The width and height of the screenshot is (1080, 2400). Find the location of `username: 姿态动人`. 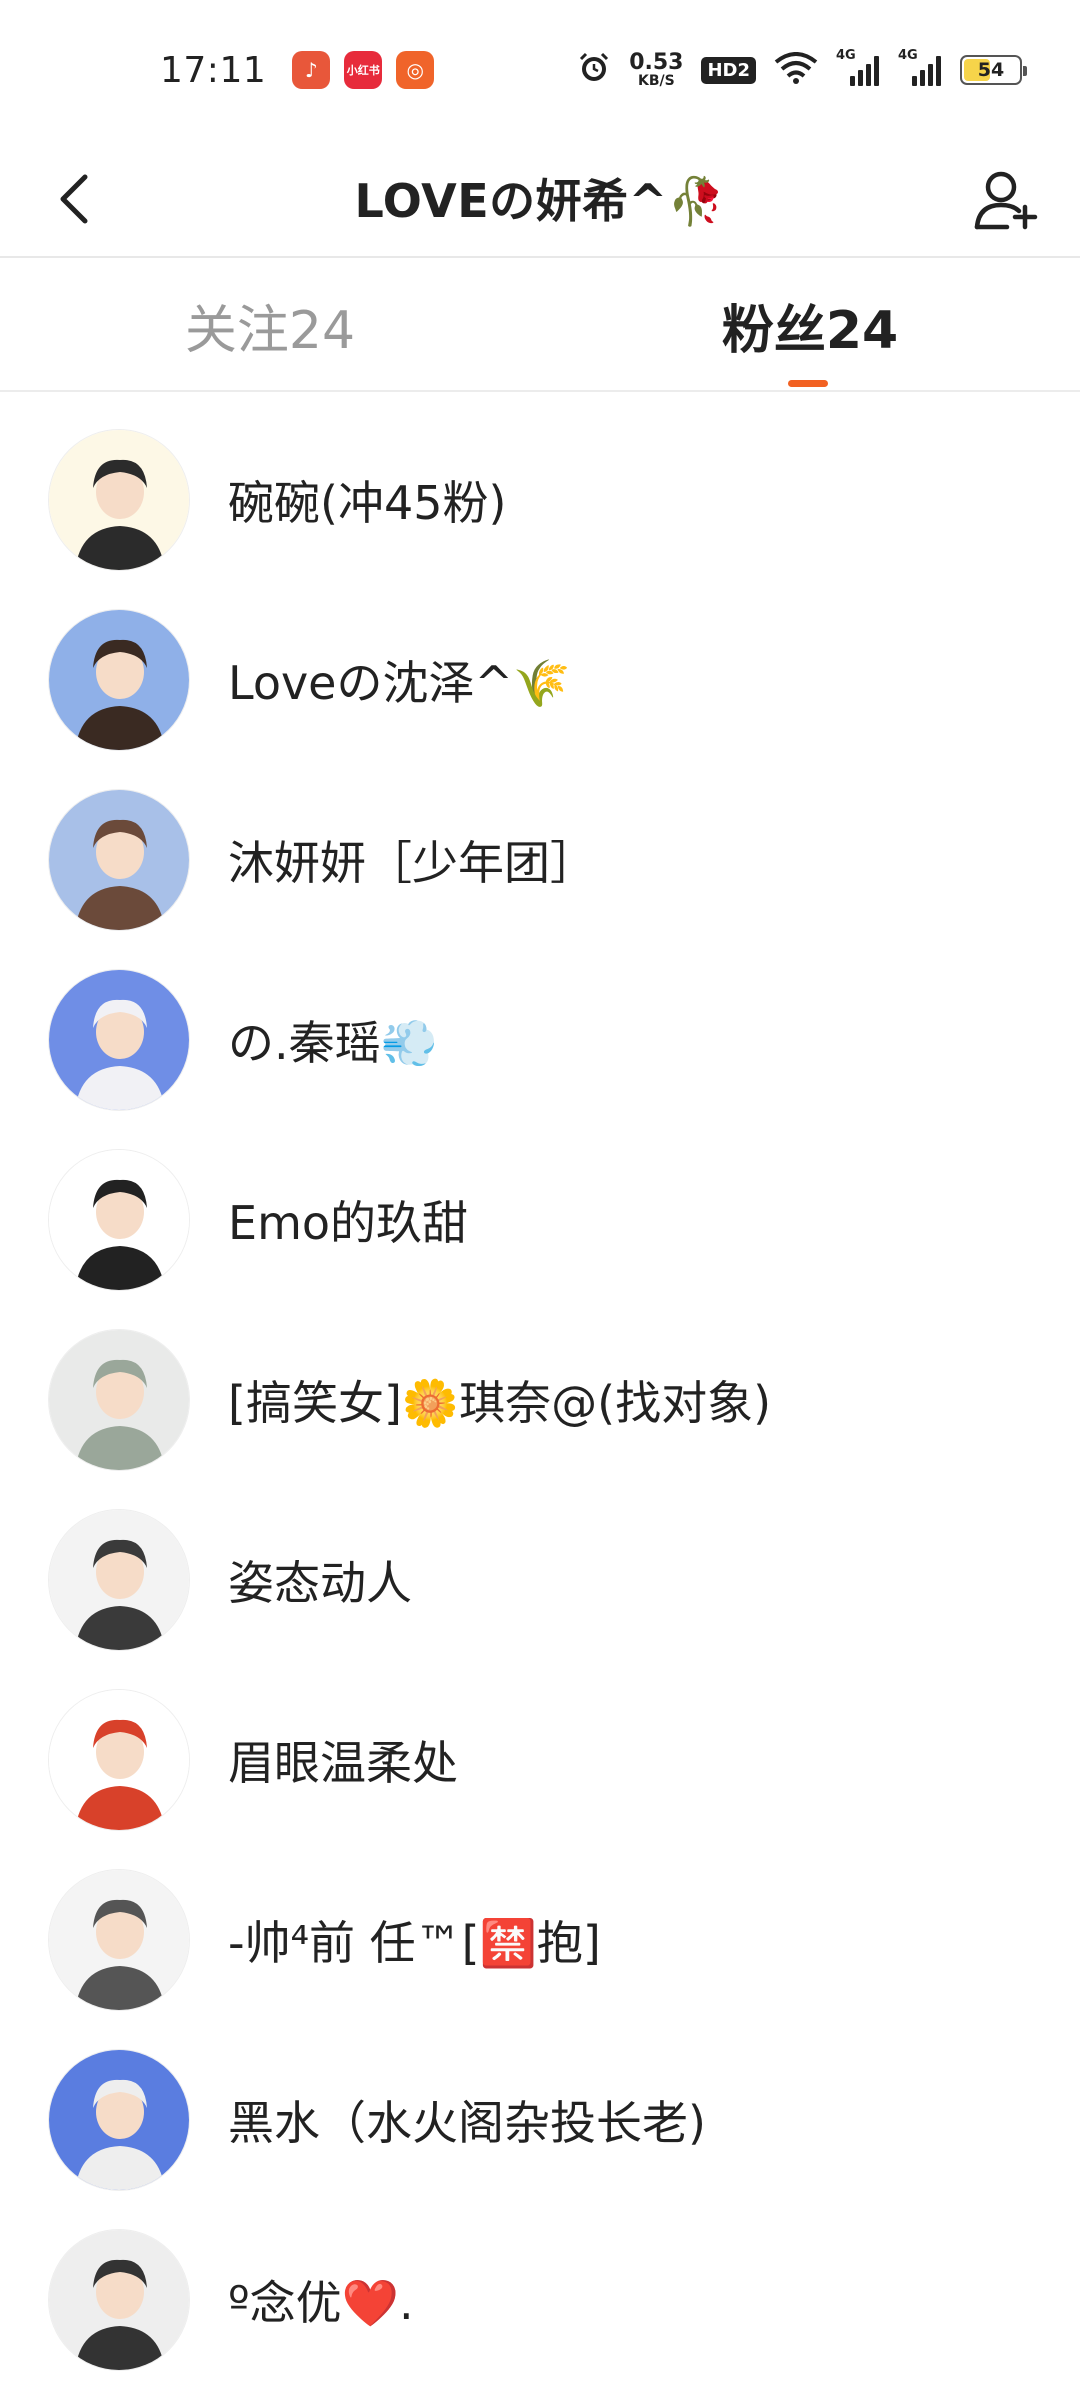

username: 姿态动人 is located at coordinates (320, 1583).